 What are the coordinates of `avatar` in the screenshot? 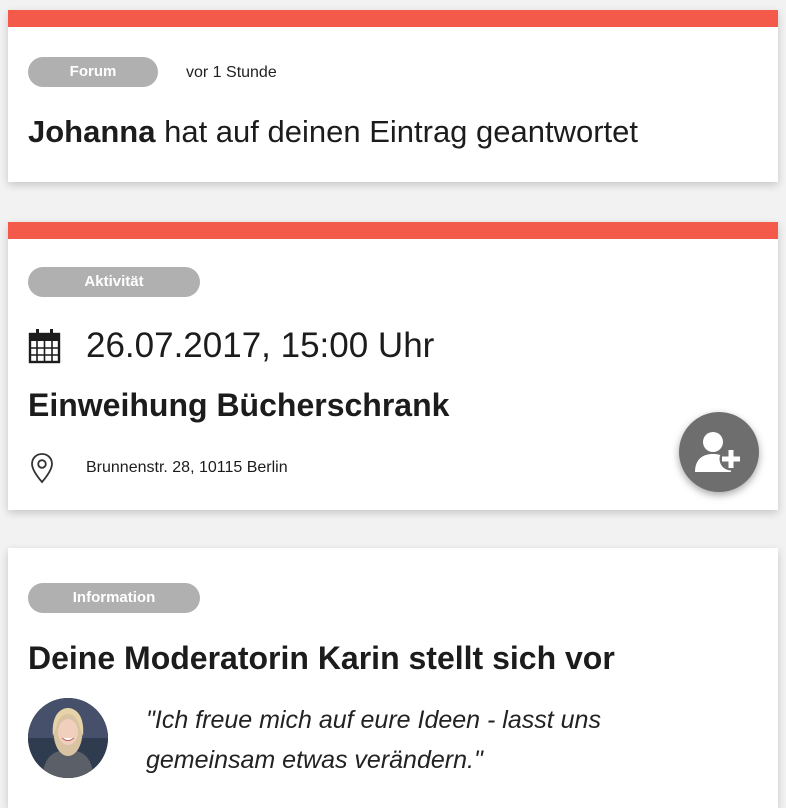 It's located at (68, 738).